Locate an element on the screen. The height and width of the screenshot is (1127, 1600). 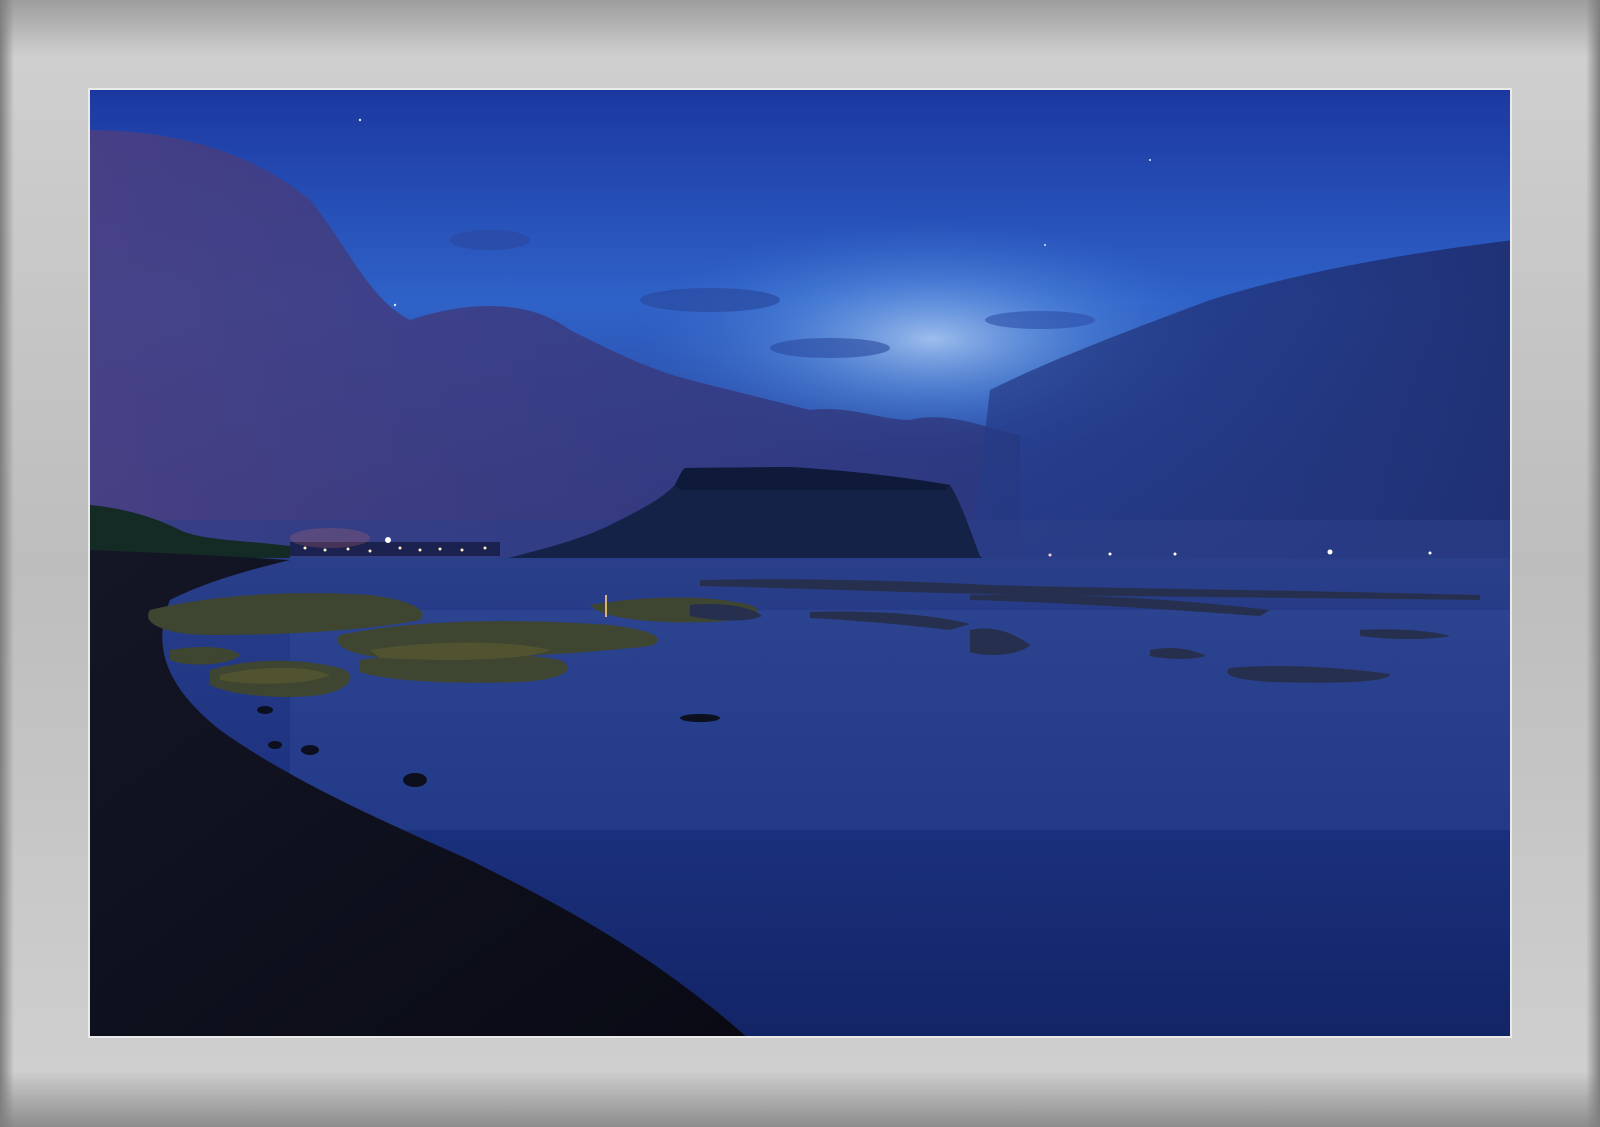
frame-shadow-right is located at coordinates (1593, 563).